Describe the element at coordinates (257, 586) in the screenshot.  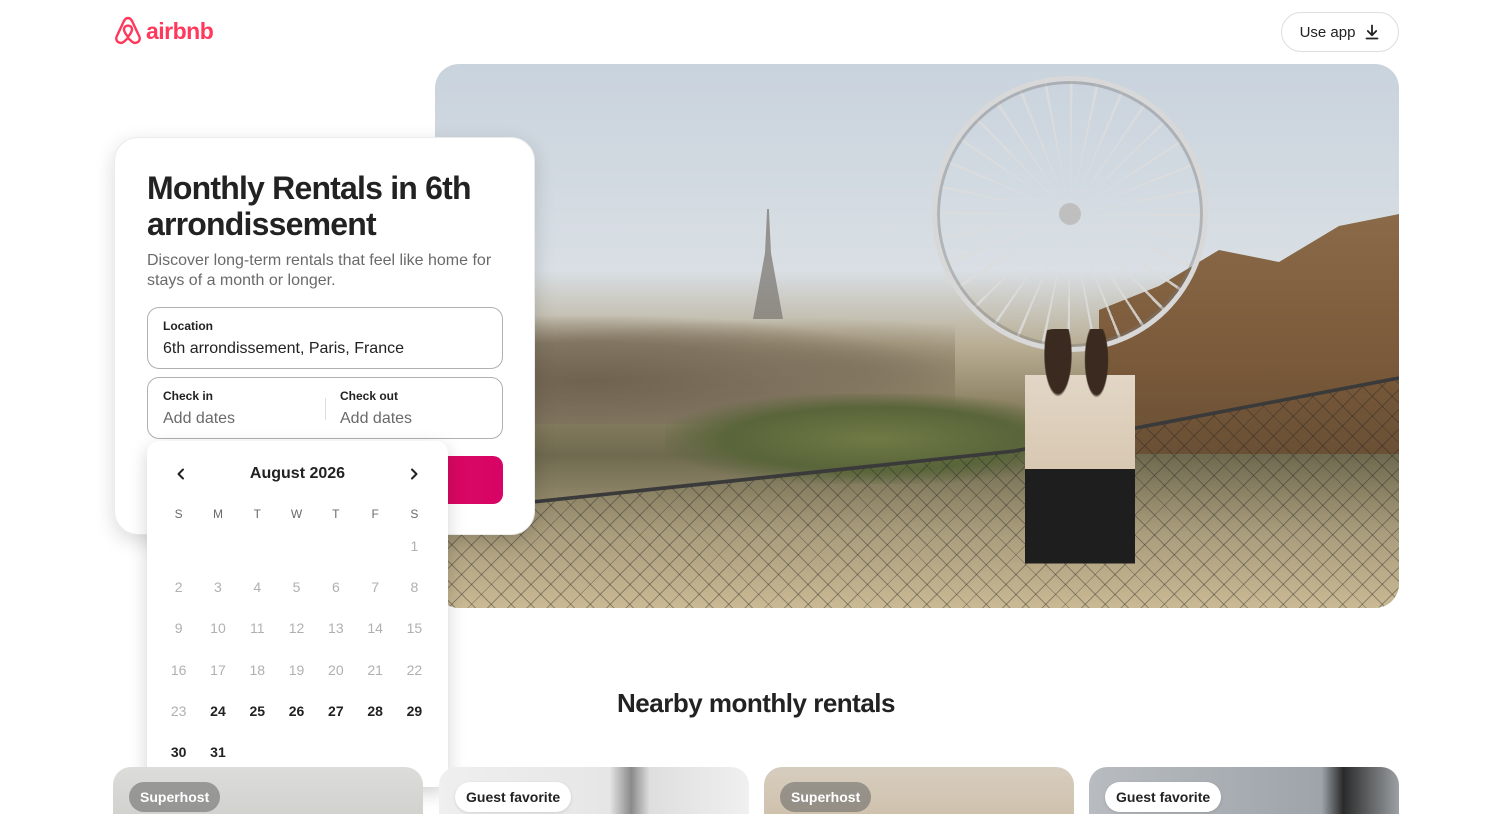
I see `calendar-day-disabled: 4` at that location.